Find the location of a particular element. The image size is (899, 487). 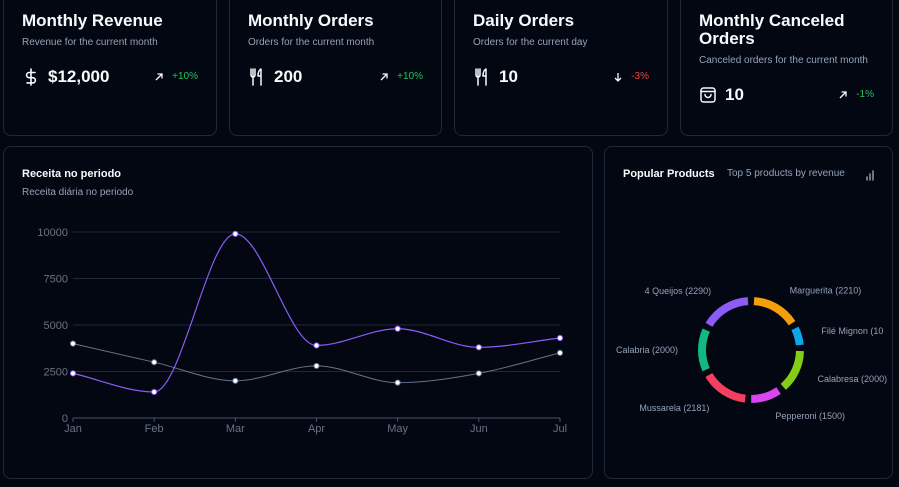

x-tick-label: Mar is located at coordinates (235, 429).